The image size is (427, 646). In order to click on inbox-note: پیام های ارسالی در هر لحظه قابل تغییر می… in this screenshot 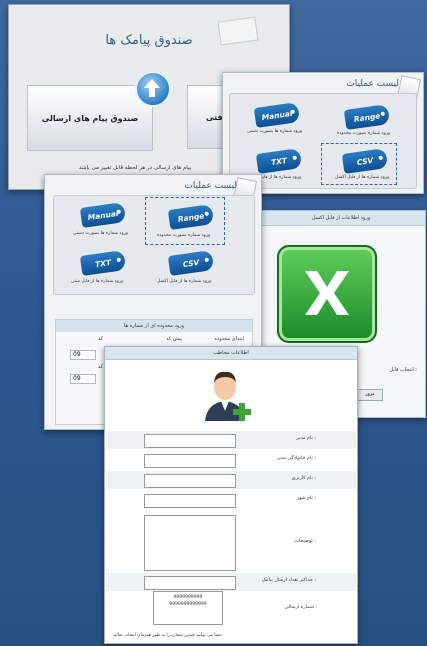, I will do `click(135, 168)`.